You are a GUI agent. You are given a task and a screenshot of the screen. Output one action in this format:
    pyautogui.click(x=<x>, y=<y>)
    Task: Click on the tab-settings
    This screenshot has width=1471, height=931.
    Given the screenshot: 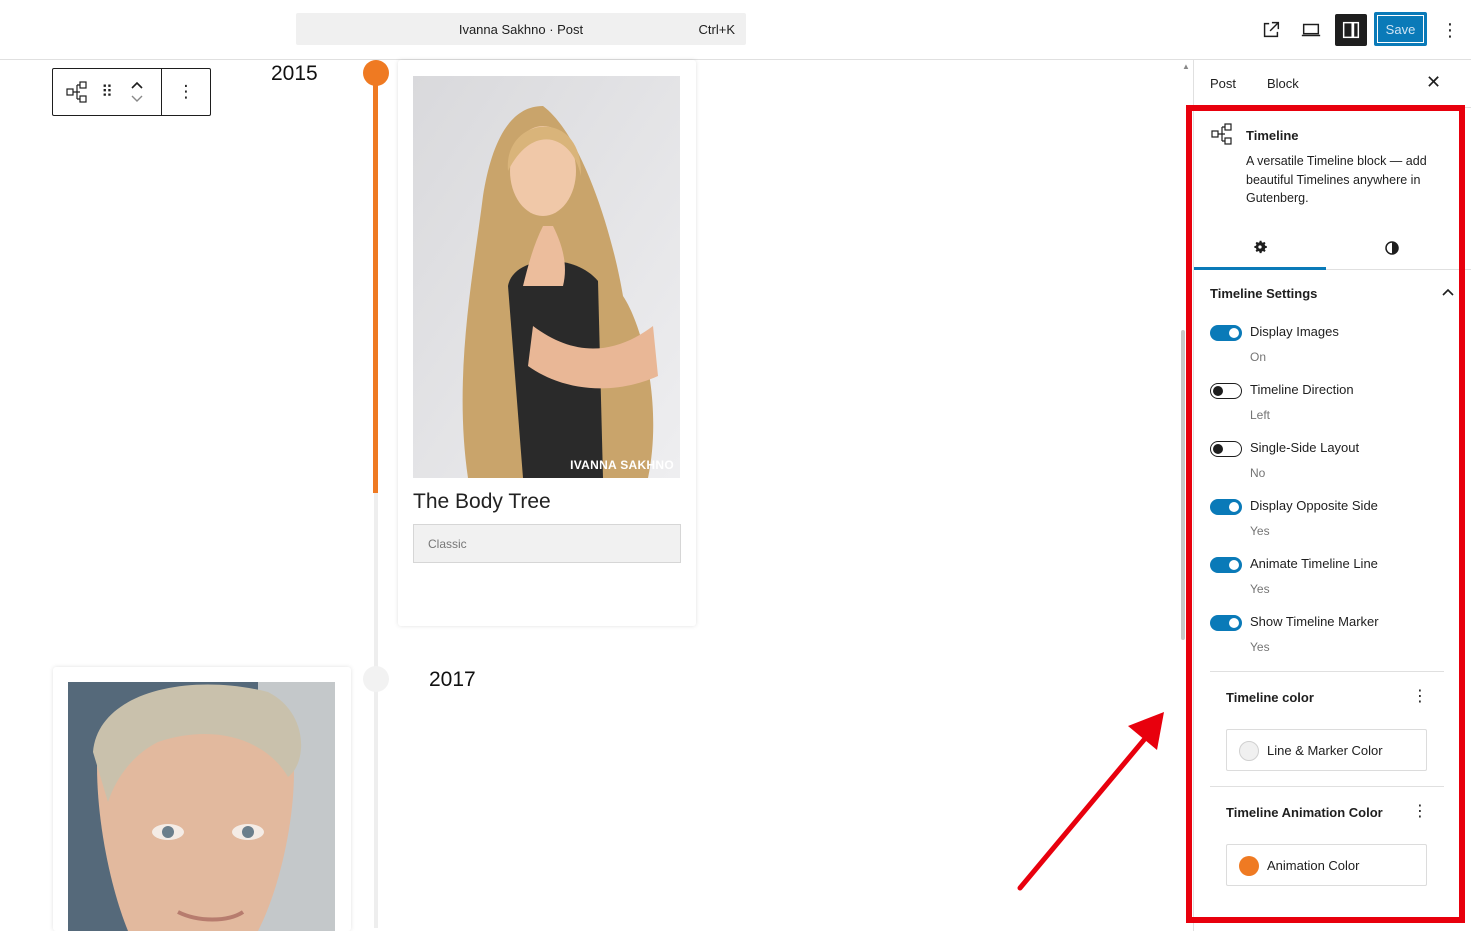 What is the action you would take?
    pyautogui.click(x=1260, y=248)
    